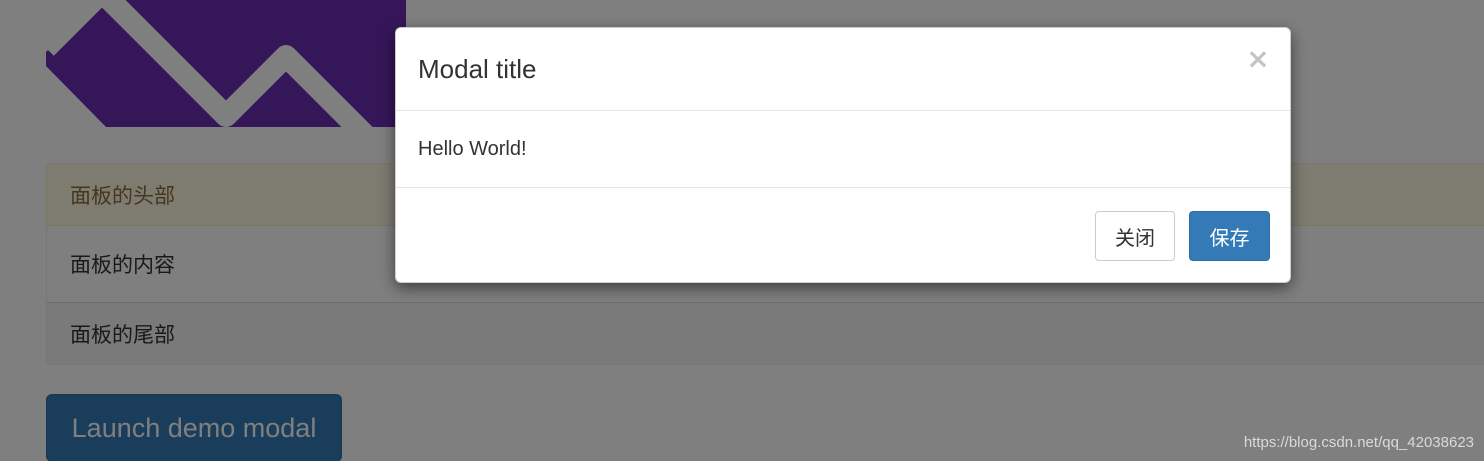 Image resolution: width=1484 pixels, height=461 pixels. I want to click on close-icon: ×, so click(1258, 58).